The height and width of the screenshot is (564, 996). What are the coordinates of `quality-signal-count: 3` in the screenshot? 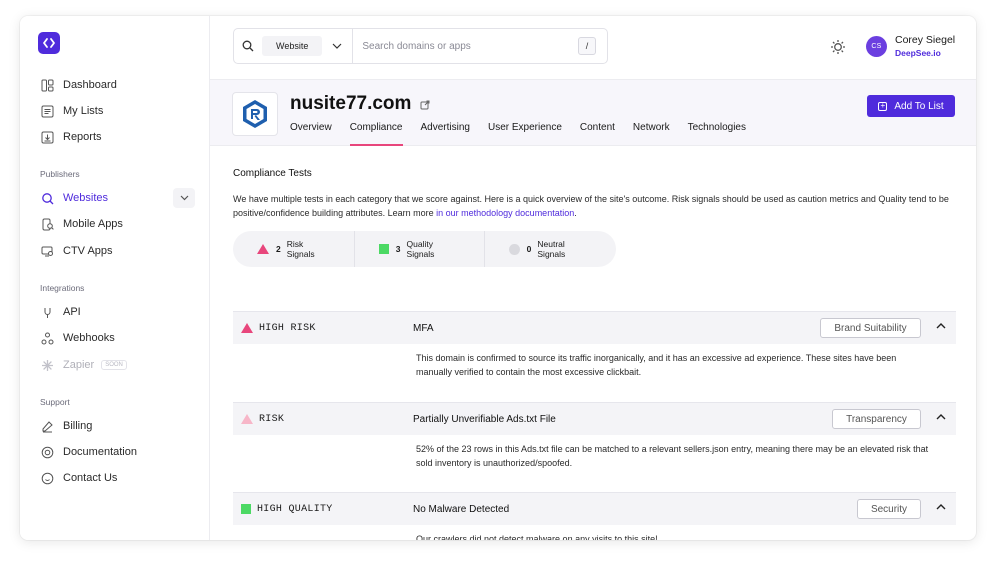 It's located at (398, 249).